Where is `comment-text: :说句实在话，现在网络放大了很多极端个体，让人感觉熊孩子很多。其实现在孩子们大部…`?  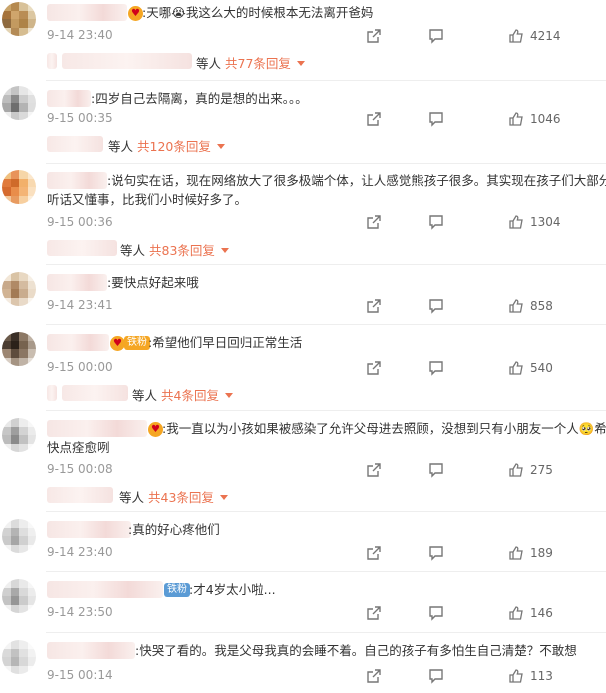 comment-text: :说句实在话，现在网络放大了很多极端个体，让人感觉熊孩子很多。其实现在孩子们大部… is located at coordinates (356, 180).